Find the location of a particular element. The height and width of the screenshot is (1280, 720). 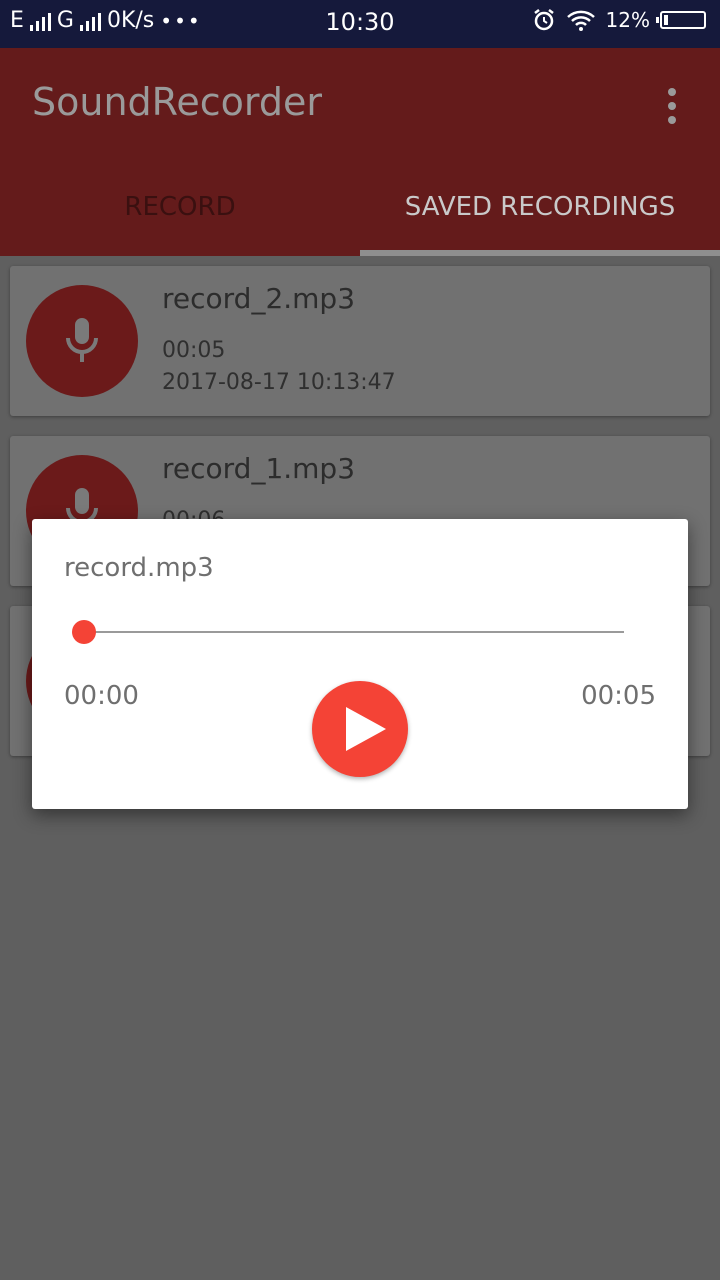

status-right: 12% is located at coordinates (619, 20).